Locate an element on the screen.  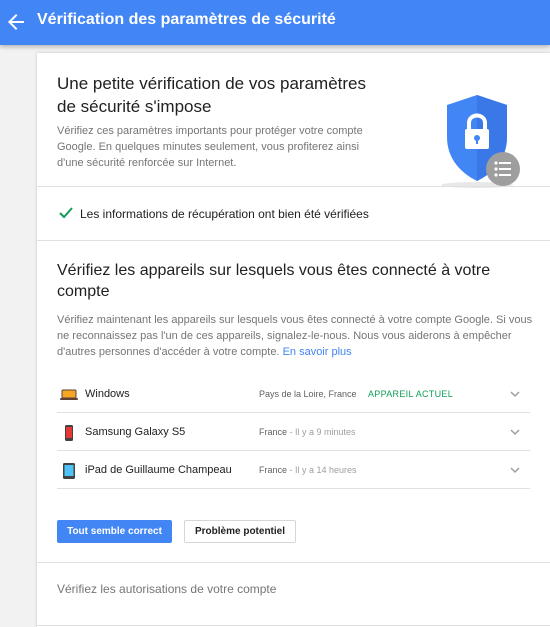
phone-icon is located at coordinates (69, 433).